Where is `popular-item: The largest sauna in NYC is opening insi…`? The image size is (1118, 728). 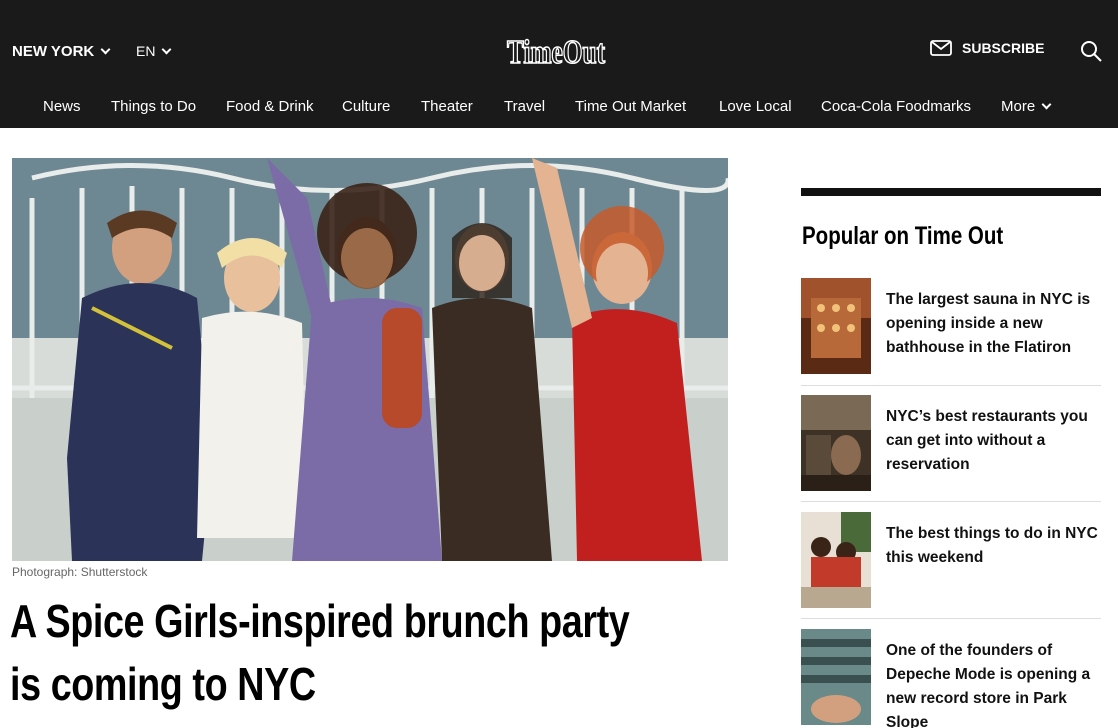
popular-item: The largest sauna in NYC is opening insi… is located at coordinates (951, 326).